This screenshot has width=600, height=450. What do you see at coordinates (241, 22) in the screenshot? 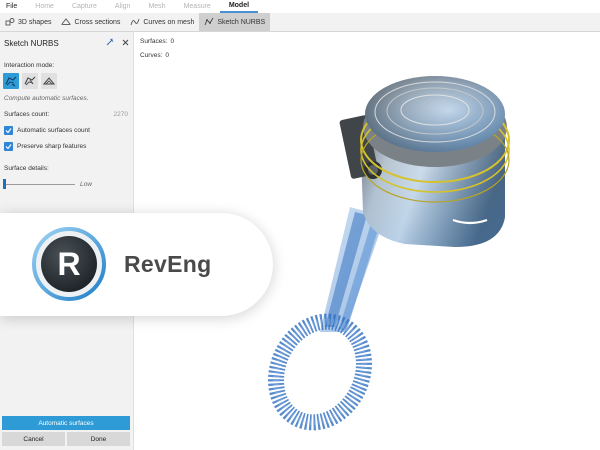
I see `tool-label: Sketch NURBS` at bounding box center [241, 22].